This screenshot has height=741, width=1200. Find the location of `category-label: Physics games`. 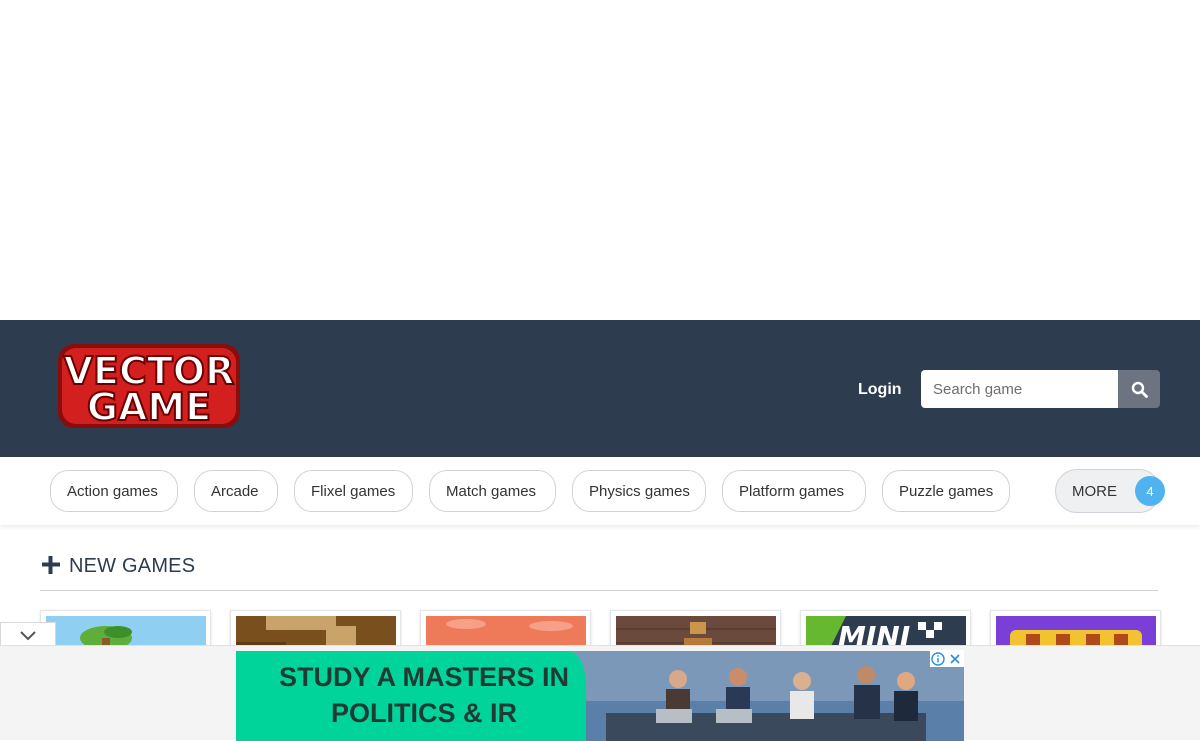

category-label: Physics games is located at coordinates (639, 491).